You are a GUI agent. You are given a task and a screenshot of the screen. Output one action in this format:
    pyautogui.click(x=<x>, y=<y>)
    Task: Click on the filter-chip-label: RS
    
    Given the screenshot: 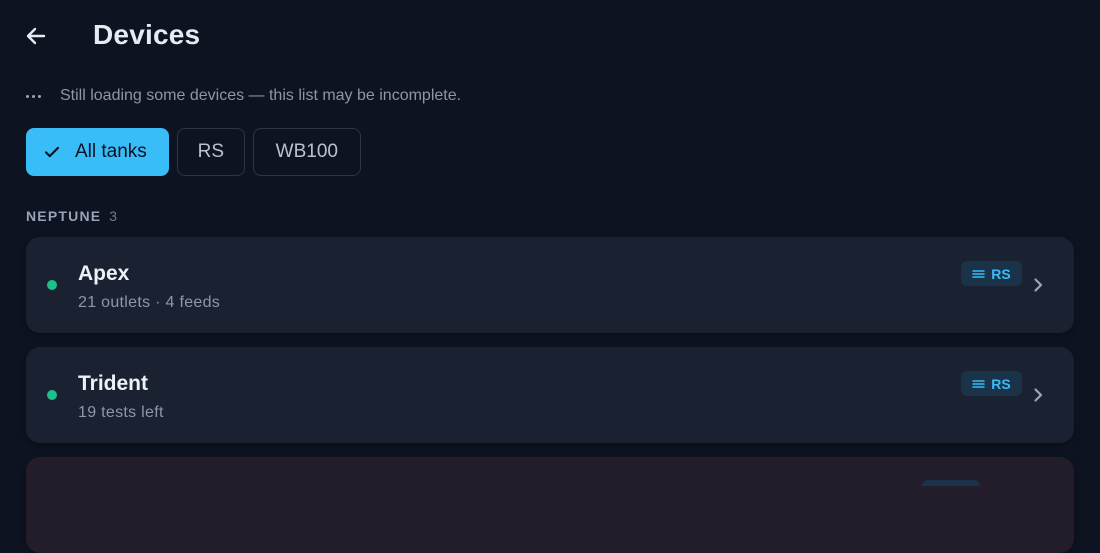 What is the action you would take?
    pyautogui.click(x=211, y=151)
    